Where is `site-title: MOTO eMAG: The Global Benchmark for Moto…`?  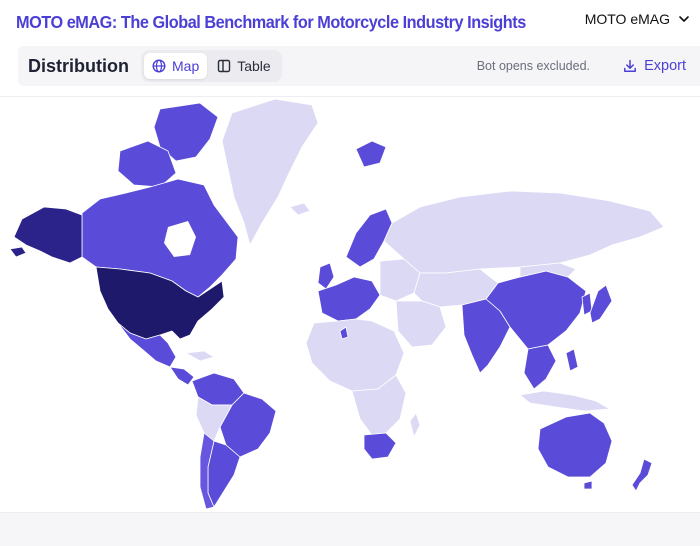
site-title: MOTO eMAG: The Global Benchmark for Moto… is located at coordinates (271, 21).